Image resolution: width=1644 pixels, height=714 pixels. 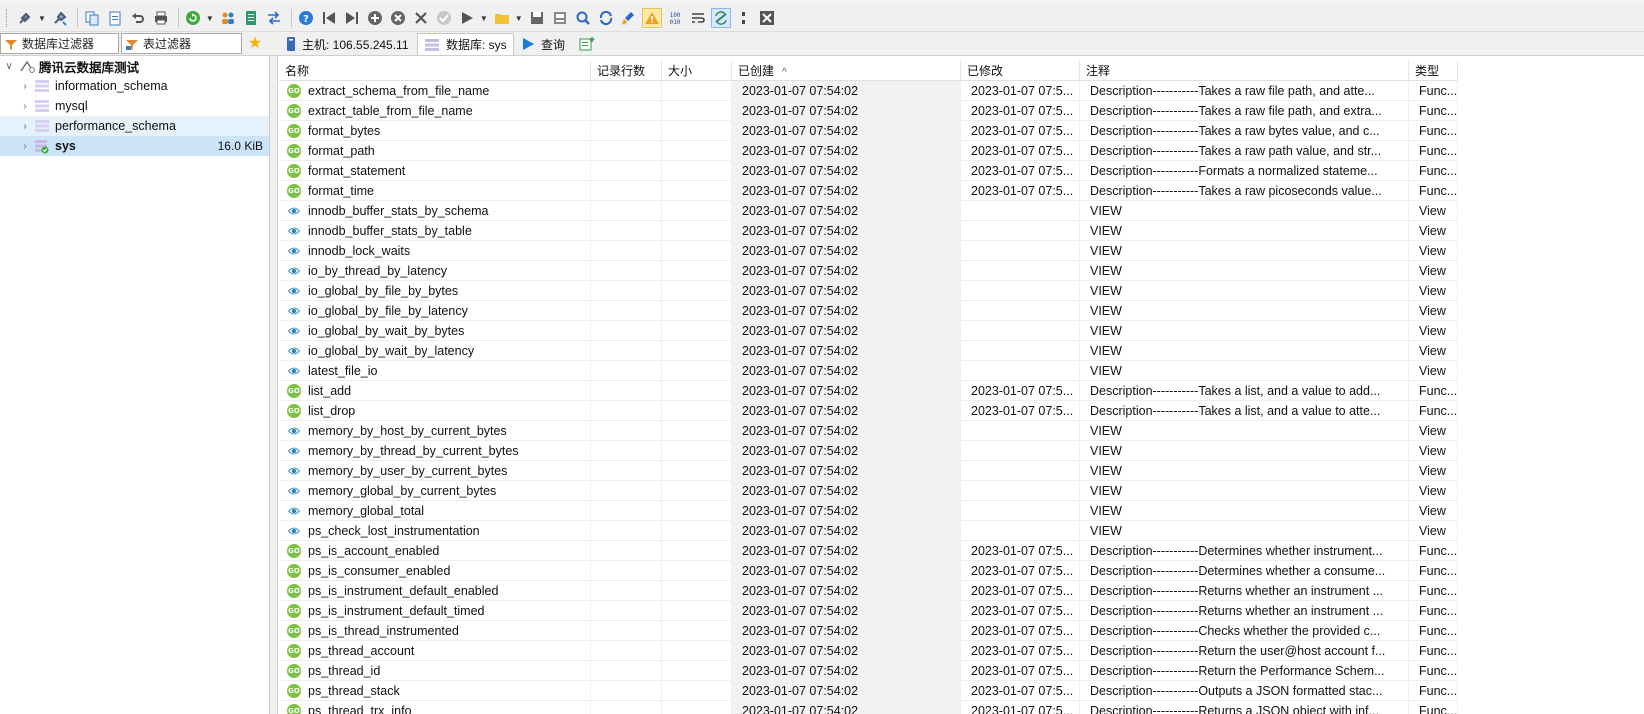 What do you see at coordinates (435, 551) in the screenshot?
I see `cell-name: GO ps_is_account_enabled` at bounding box center [435, 551].